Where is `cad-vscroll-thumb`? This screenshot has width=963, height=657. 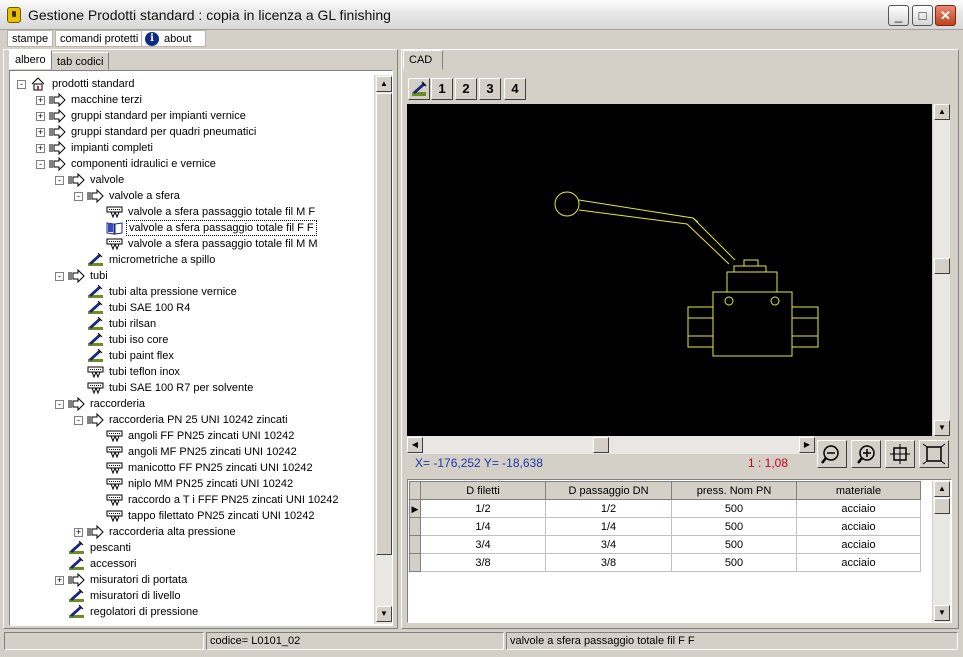 cad-vscroll-thumb is located at coordinates (942, 266).